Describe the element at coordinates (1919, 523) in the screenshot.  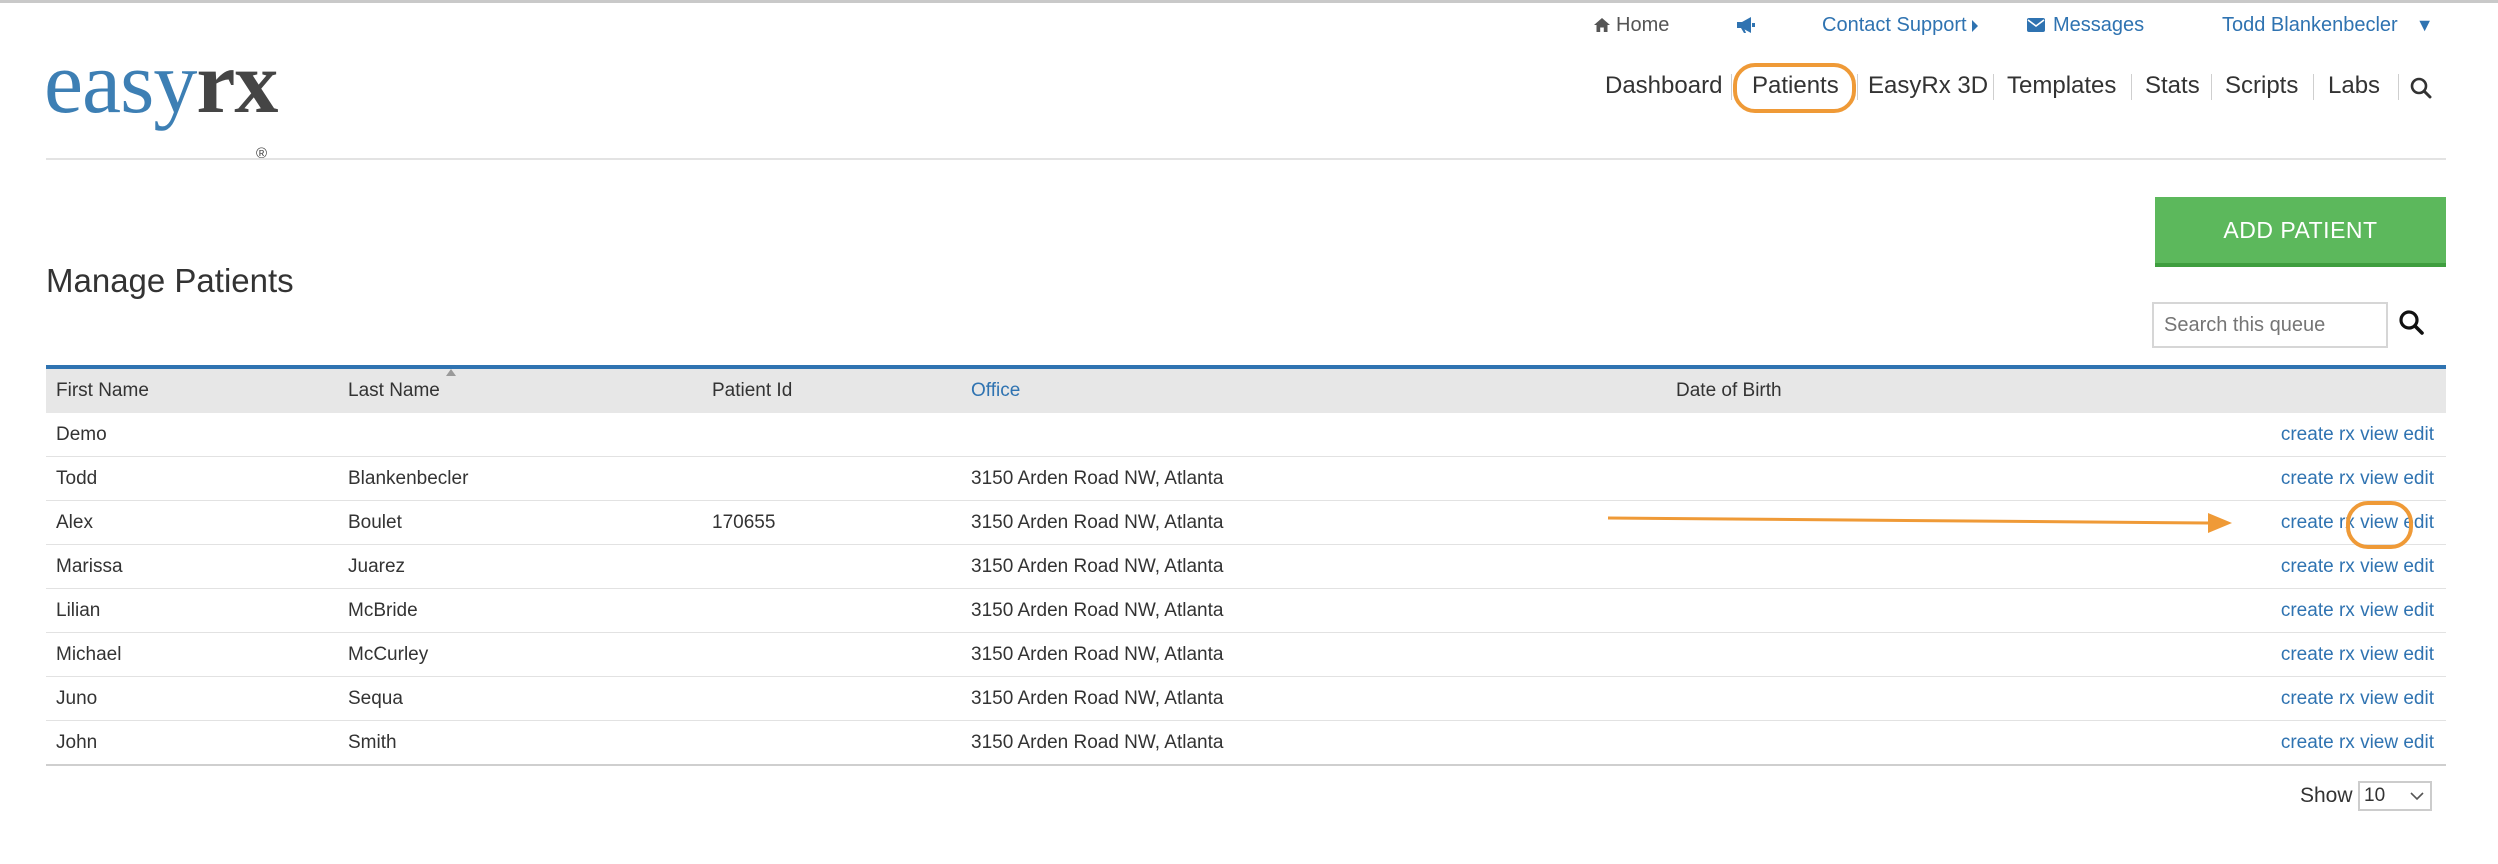
I see `annotation-arrow` at that location.